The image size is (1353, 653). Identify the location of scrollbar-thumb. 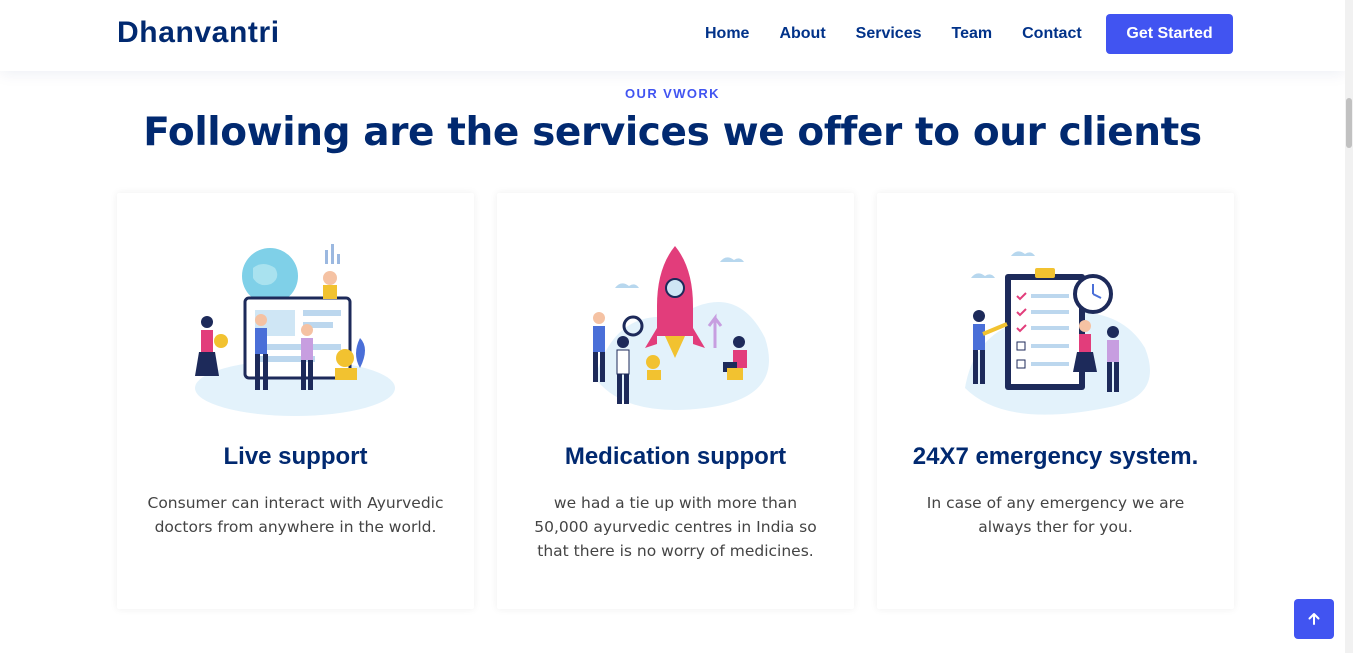
(1349, 123).